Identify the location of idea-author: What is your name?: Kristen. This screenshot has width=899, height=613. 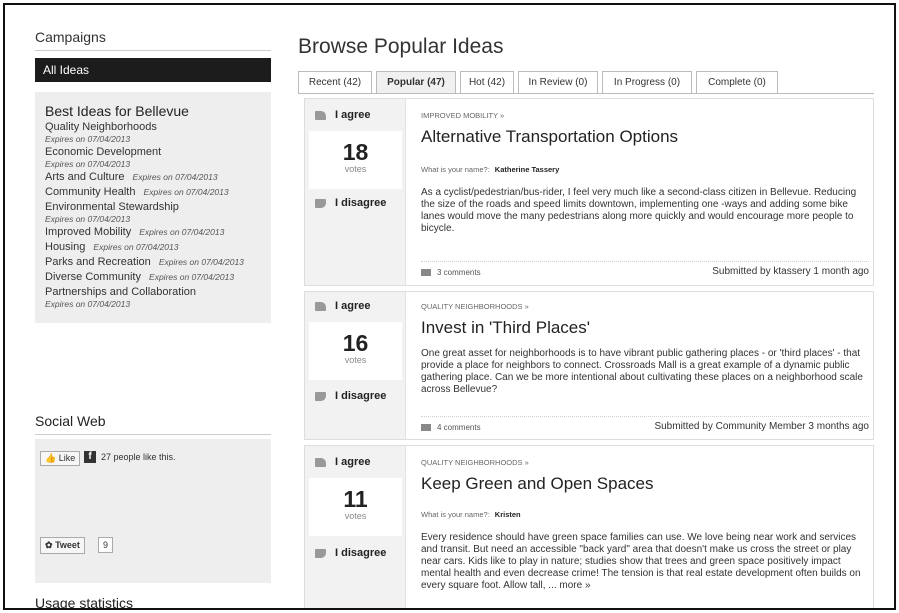
(471, 514).